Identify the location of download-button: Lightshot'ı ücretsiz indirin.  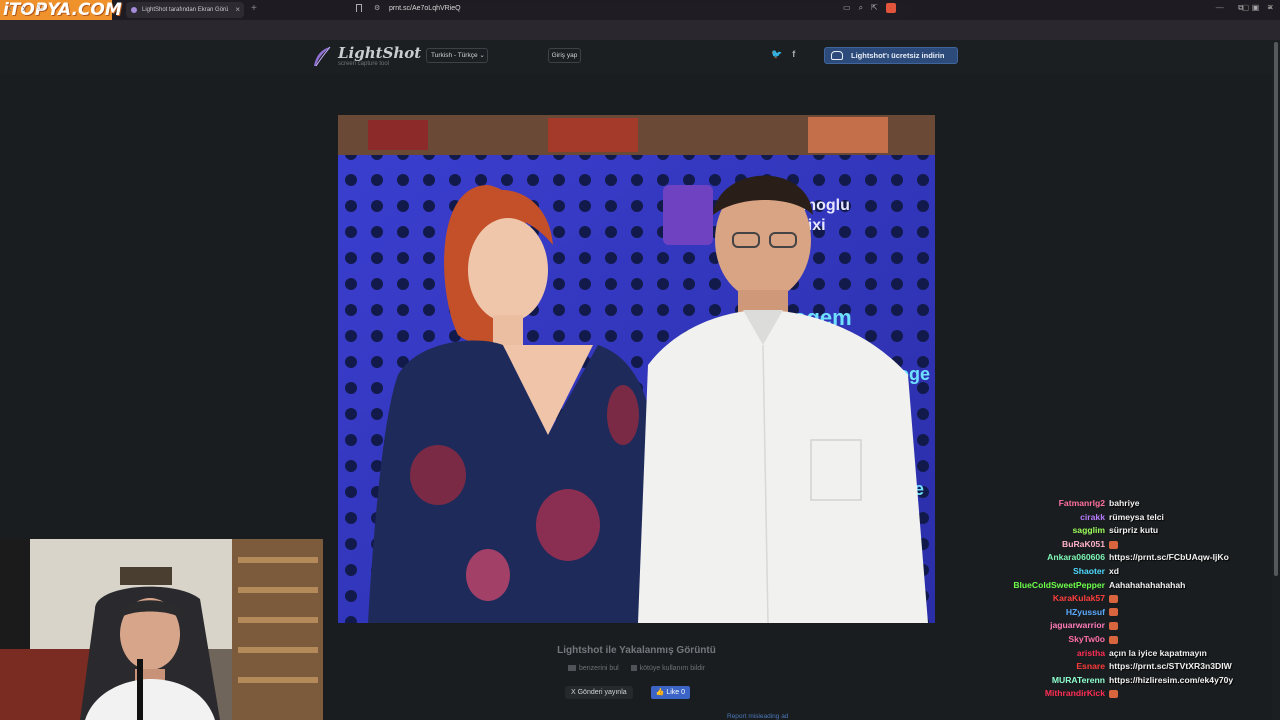
(891, 55).